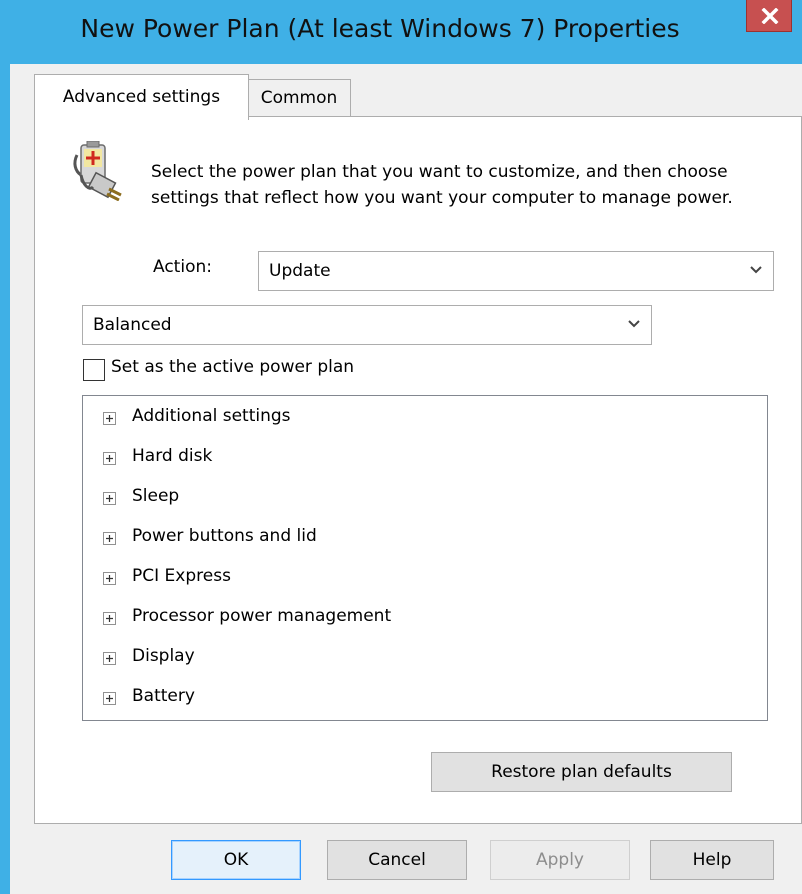 Image resolution: width=802 pixels, height=894 pixels. What do you see at coordinates (712, 860) in the screenshot?
I see `help-button: Help` at bounding box center [712, 860].